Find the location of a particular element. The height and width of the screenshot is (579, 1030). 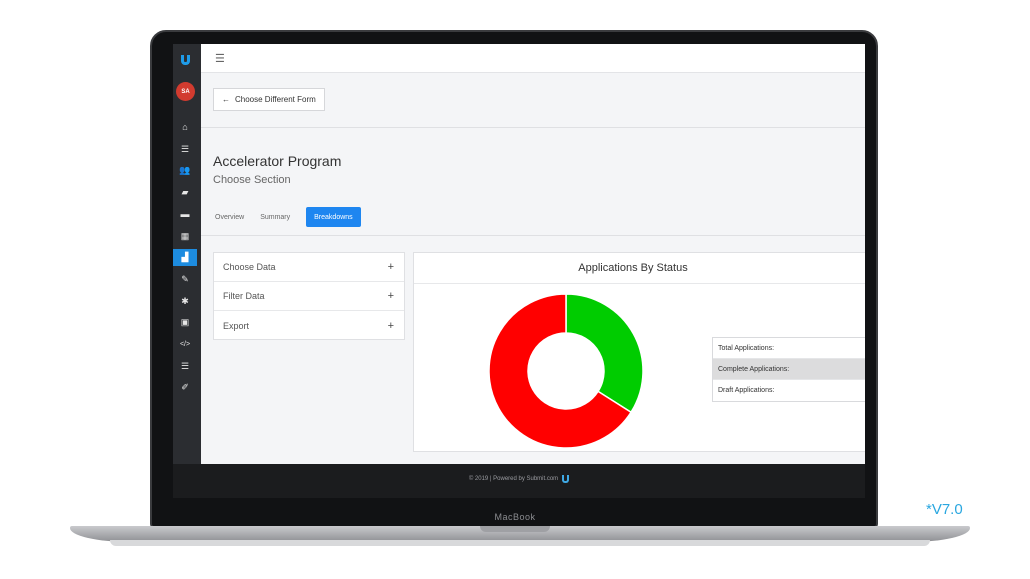

legend-draft-applications: Draft Applications: is located at coordinates (746, 390).